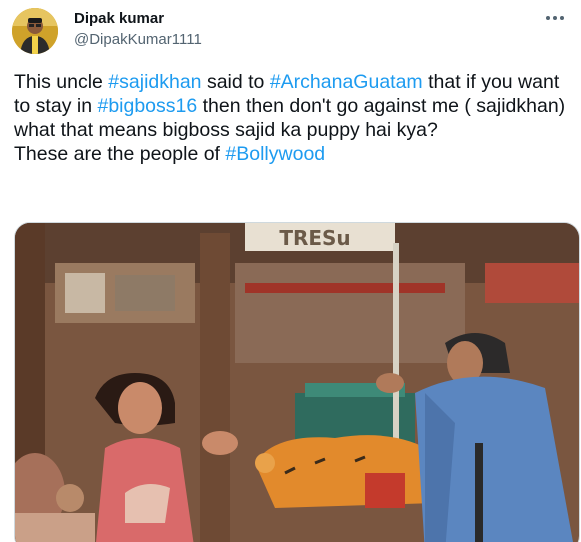  I want to click on more-options-icon, so click(555, 18).